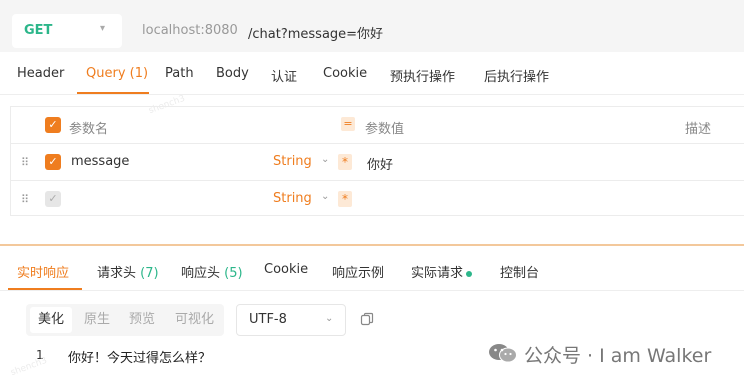 This screenshot has width=744, height=382. What do you see at coordinates (38, 30) in the screenshot?
I see `method-label: GET` at bounding box center [38, 30].